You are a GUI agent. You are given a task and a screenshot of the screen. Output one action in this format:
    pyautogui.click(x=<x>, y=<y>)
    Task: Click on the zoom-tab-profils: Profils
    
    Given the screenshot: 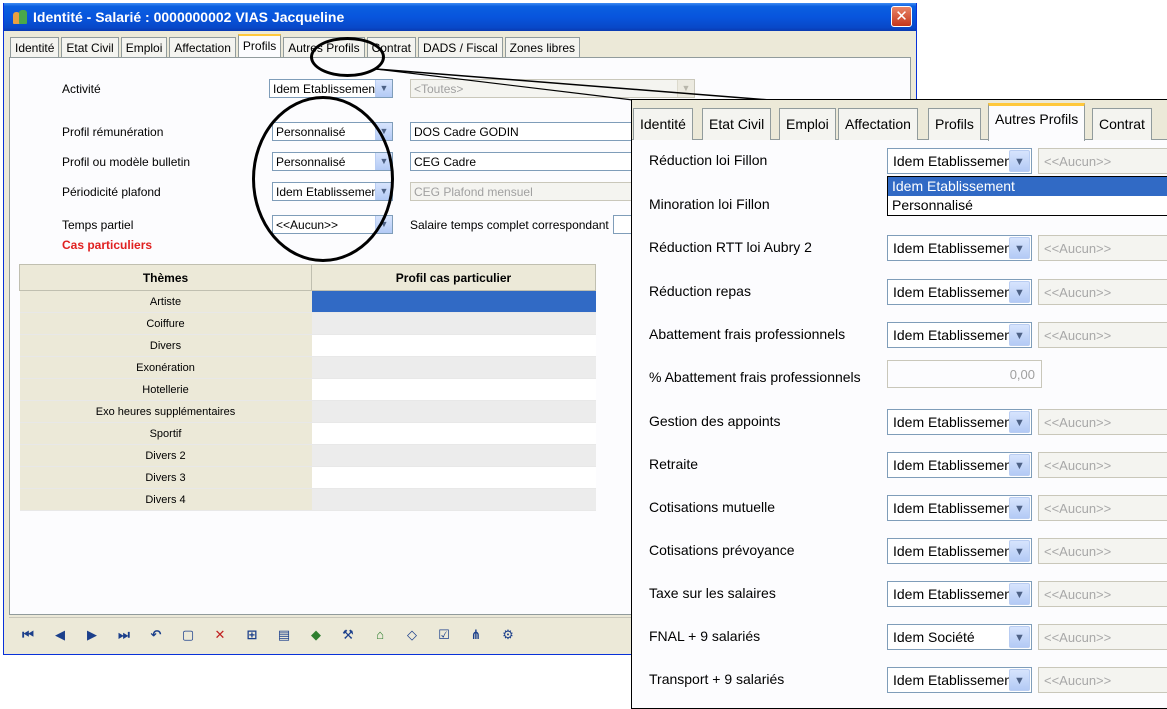 What is the action you would take?
    pyautogui.click(x=954, y=124)
    